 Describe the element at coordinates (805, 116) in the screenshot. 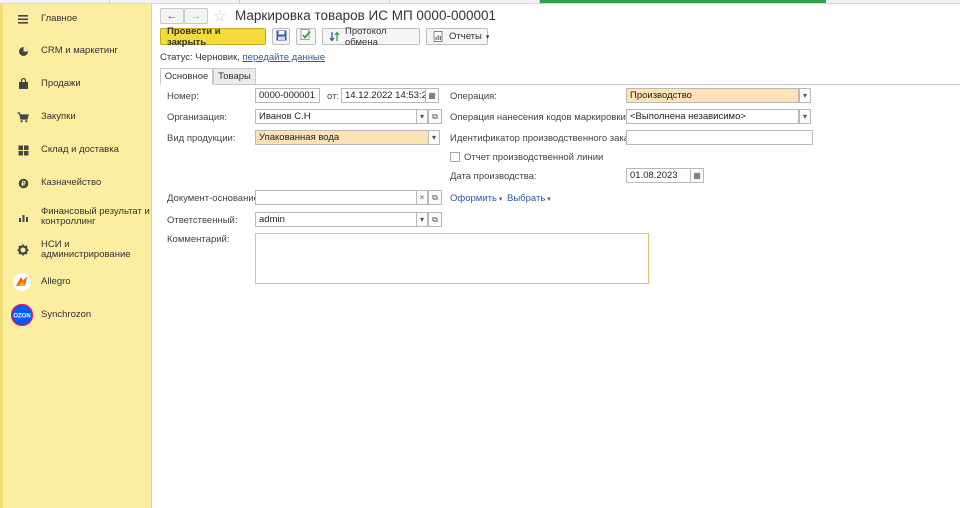

I see `marking-operation-dropdown-button: ▾` at that location.